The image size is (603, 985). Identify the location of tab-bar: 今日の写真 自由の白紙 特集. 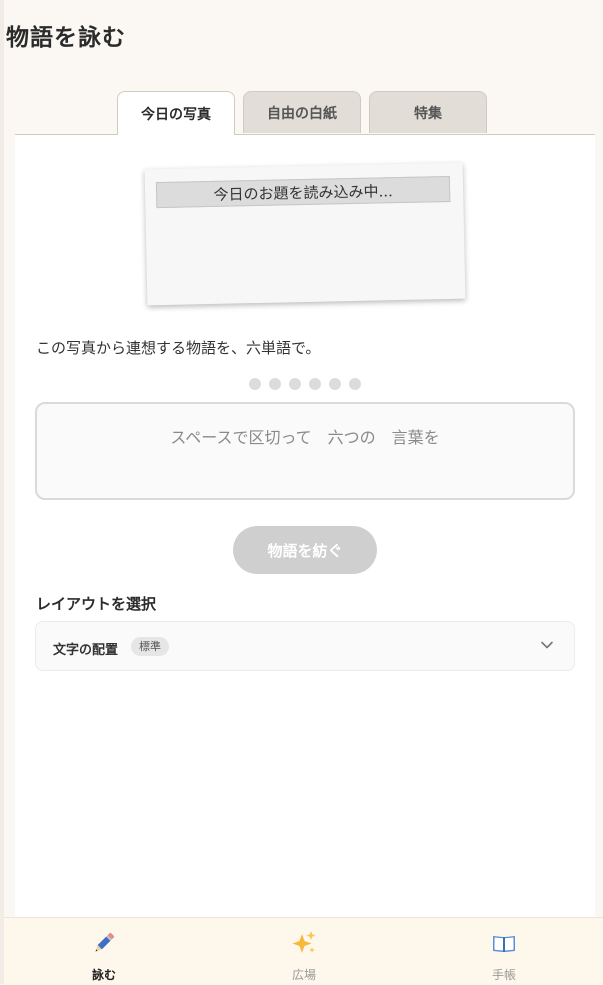
(302, 113).